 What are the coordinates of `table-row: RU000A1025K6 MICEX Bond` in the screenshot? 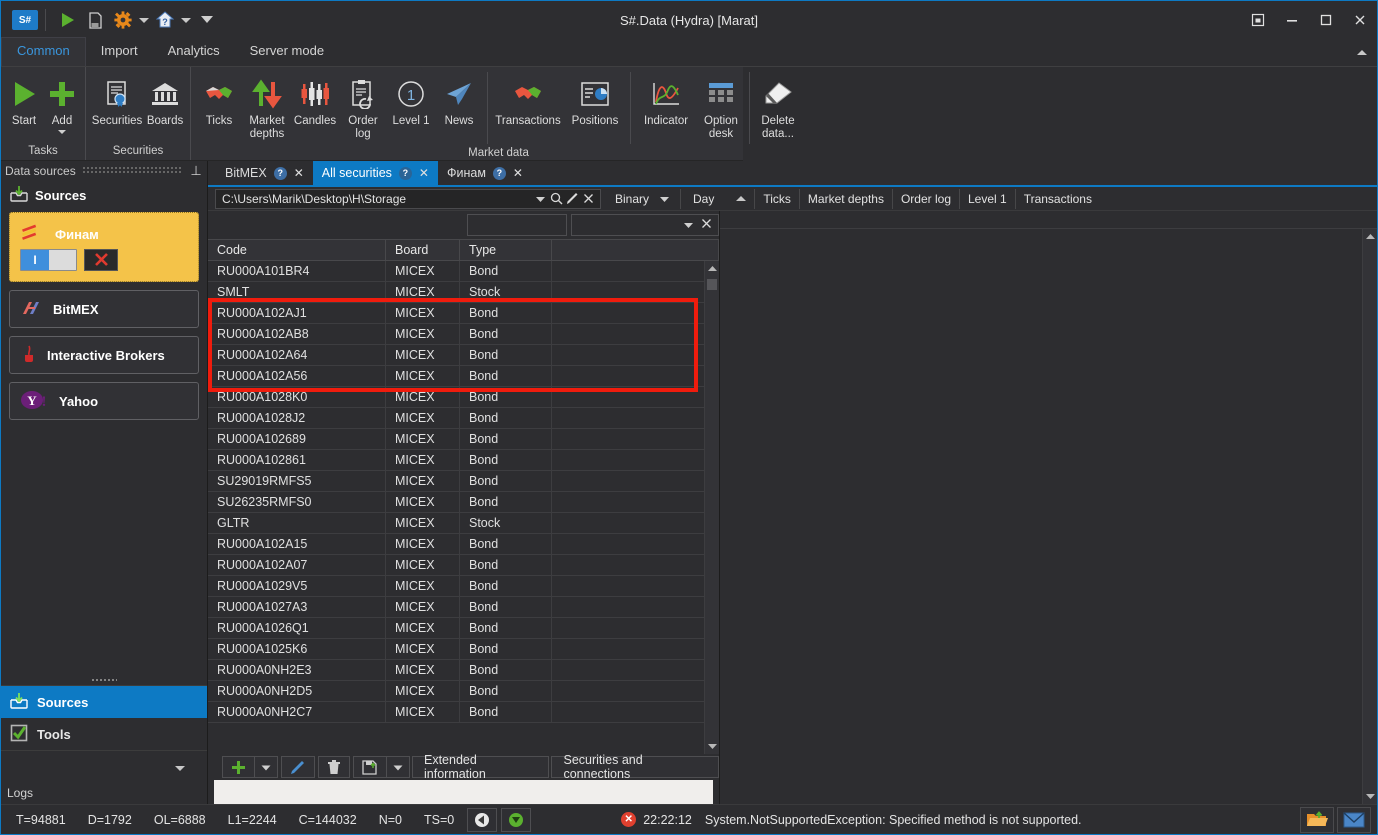 It's located at (463, 649).